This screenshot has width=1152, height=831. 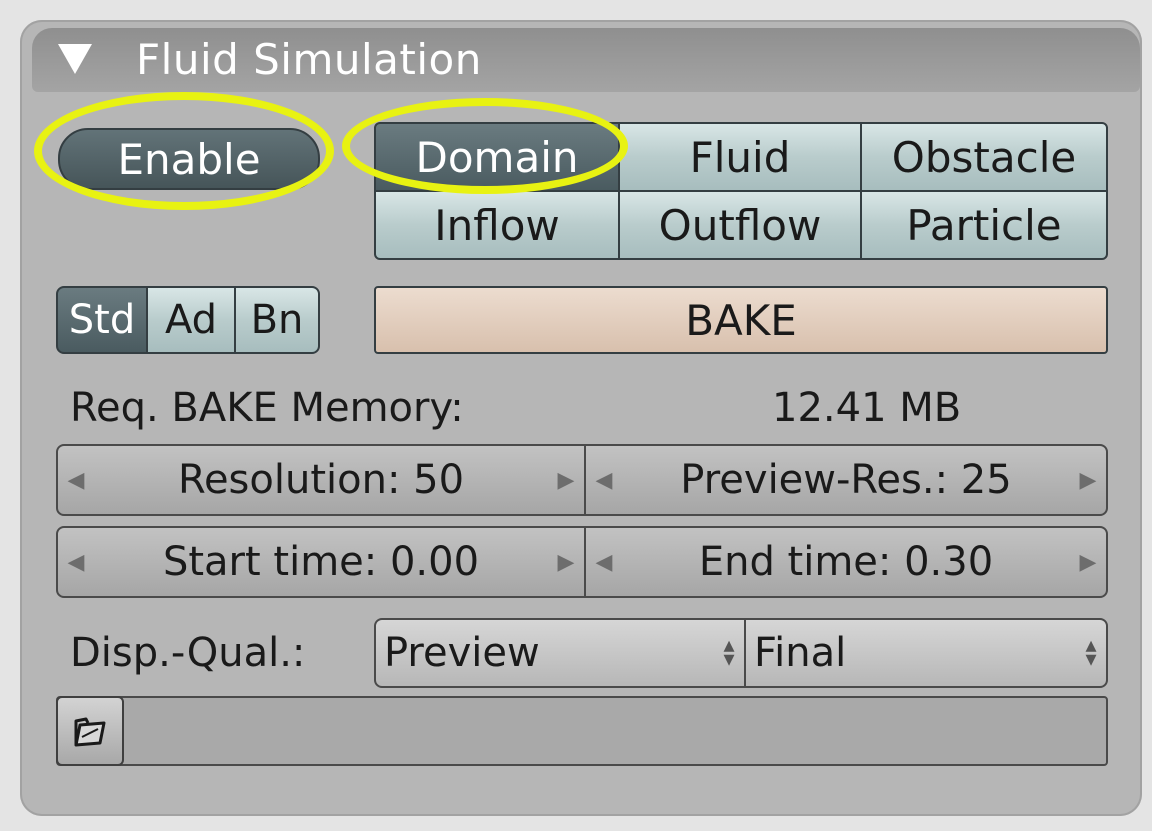 What do you see at coordinates (926, 653) in the screenshot?
I see `render-quality-select: Final ▴ ▾` at bounding box center [926, 653].